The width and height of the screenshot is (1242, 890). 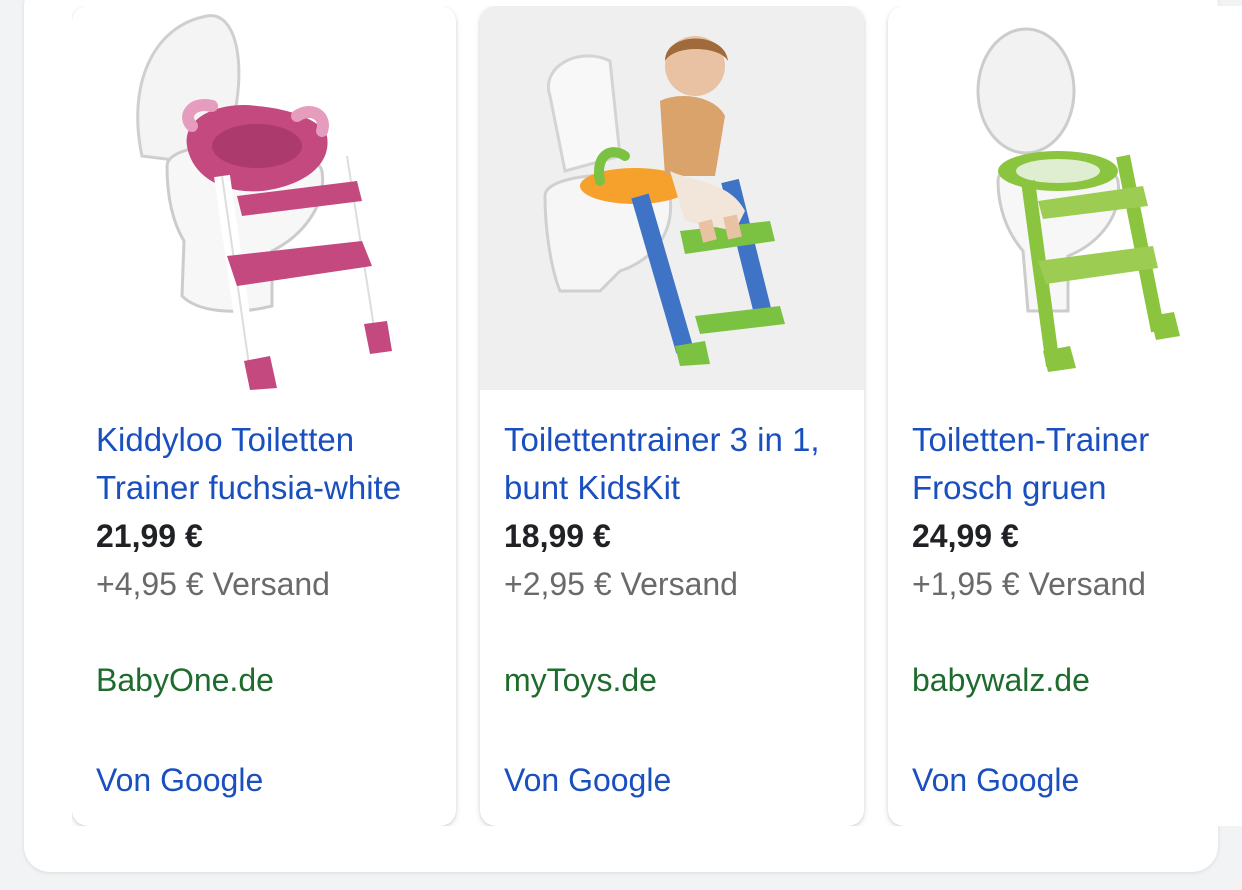 I want to click on product-image-pink-potty-trainer, so click(x=264, y=198).